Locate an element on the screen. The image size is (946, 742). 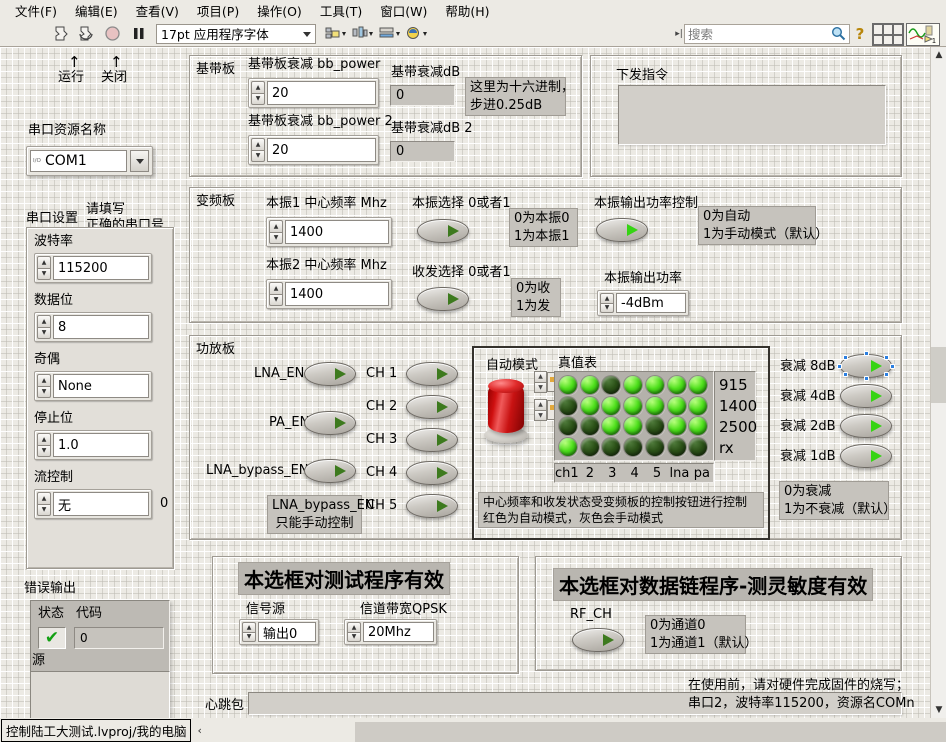
signal-source-value: 输出0 is located at coordinates (287, 632).